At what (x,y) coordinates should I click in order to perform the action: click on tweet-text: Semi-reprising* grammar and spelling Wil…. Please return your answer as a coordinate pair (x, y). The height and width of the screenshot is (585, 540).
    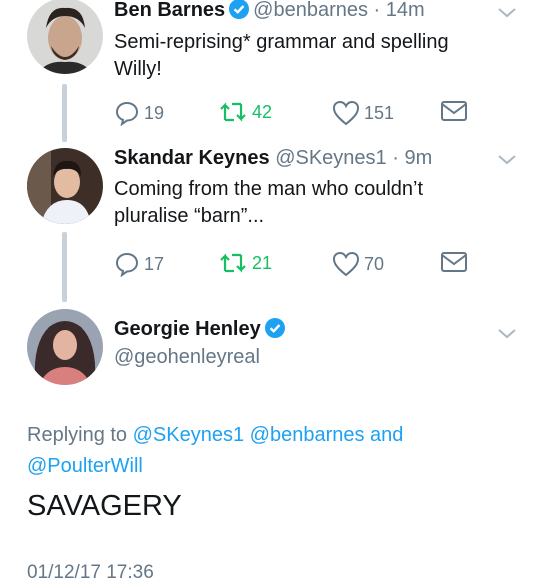
    Looking at the image, I should click on (281, 56).